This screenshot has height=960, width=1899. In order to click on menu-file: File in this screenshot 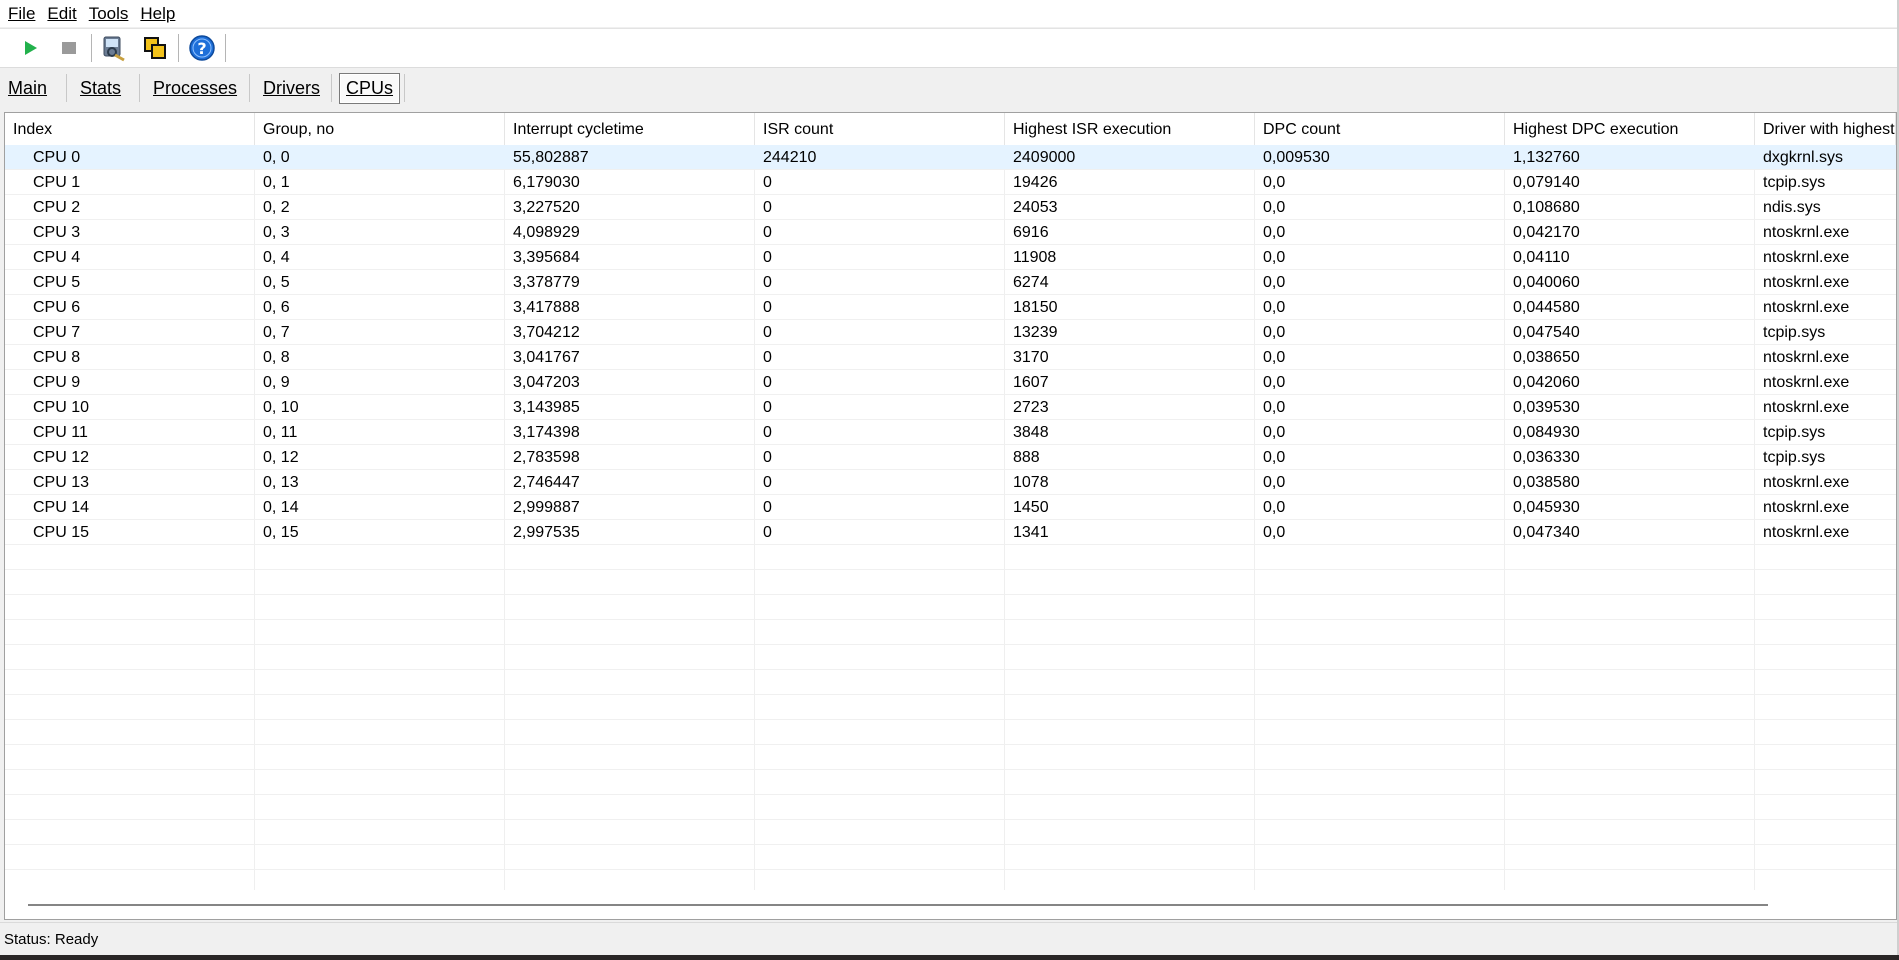, I will do `click(20, 13)`.